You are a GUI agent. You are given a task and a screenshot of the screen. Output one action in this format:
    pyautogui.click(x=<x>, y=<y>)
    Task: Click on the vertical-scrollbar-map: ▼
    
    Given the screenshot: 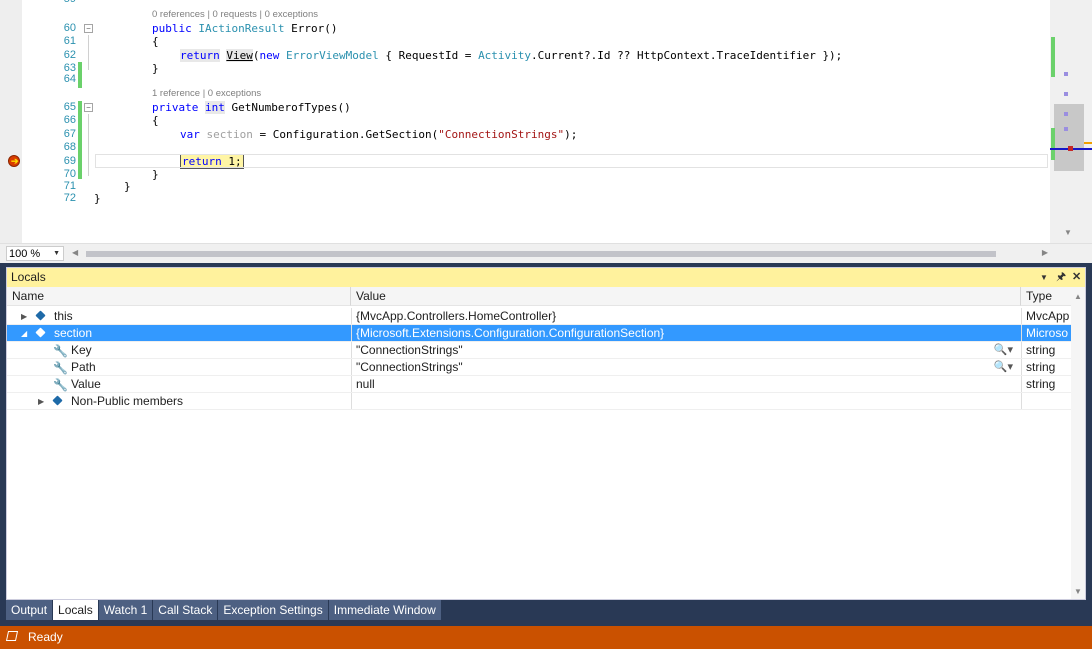 What is the action you would take?
    pyautogui.click(x=1071, y=121)
    